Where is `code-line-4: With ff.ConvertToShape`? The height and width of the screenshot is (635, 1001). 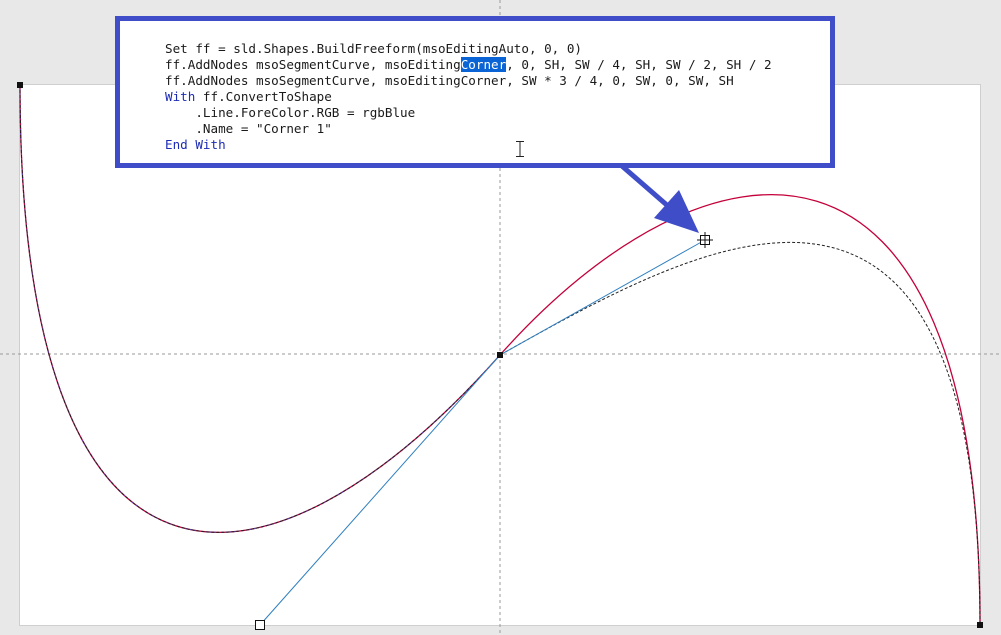
code-line-4: With ff.ConvertToShape is located at coordinates (248, 97).